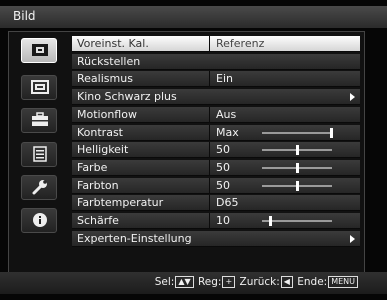 The width and height of the screenshot is (387, 300). I want to click on menu-row: Realismus Ein, so click(216, 79).